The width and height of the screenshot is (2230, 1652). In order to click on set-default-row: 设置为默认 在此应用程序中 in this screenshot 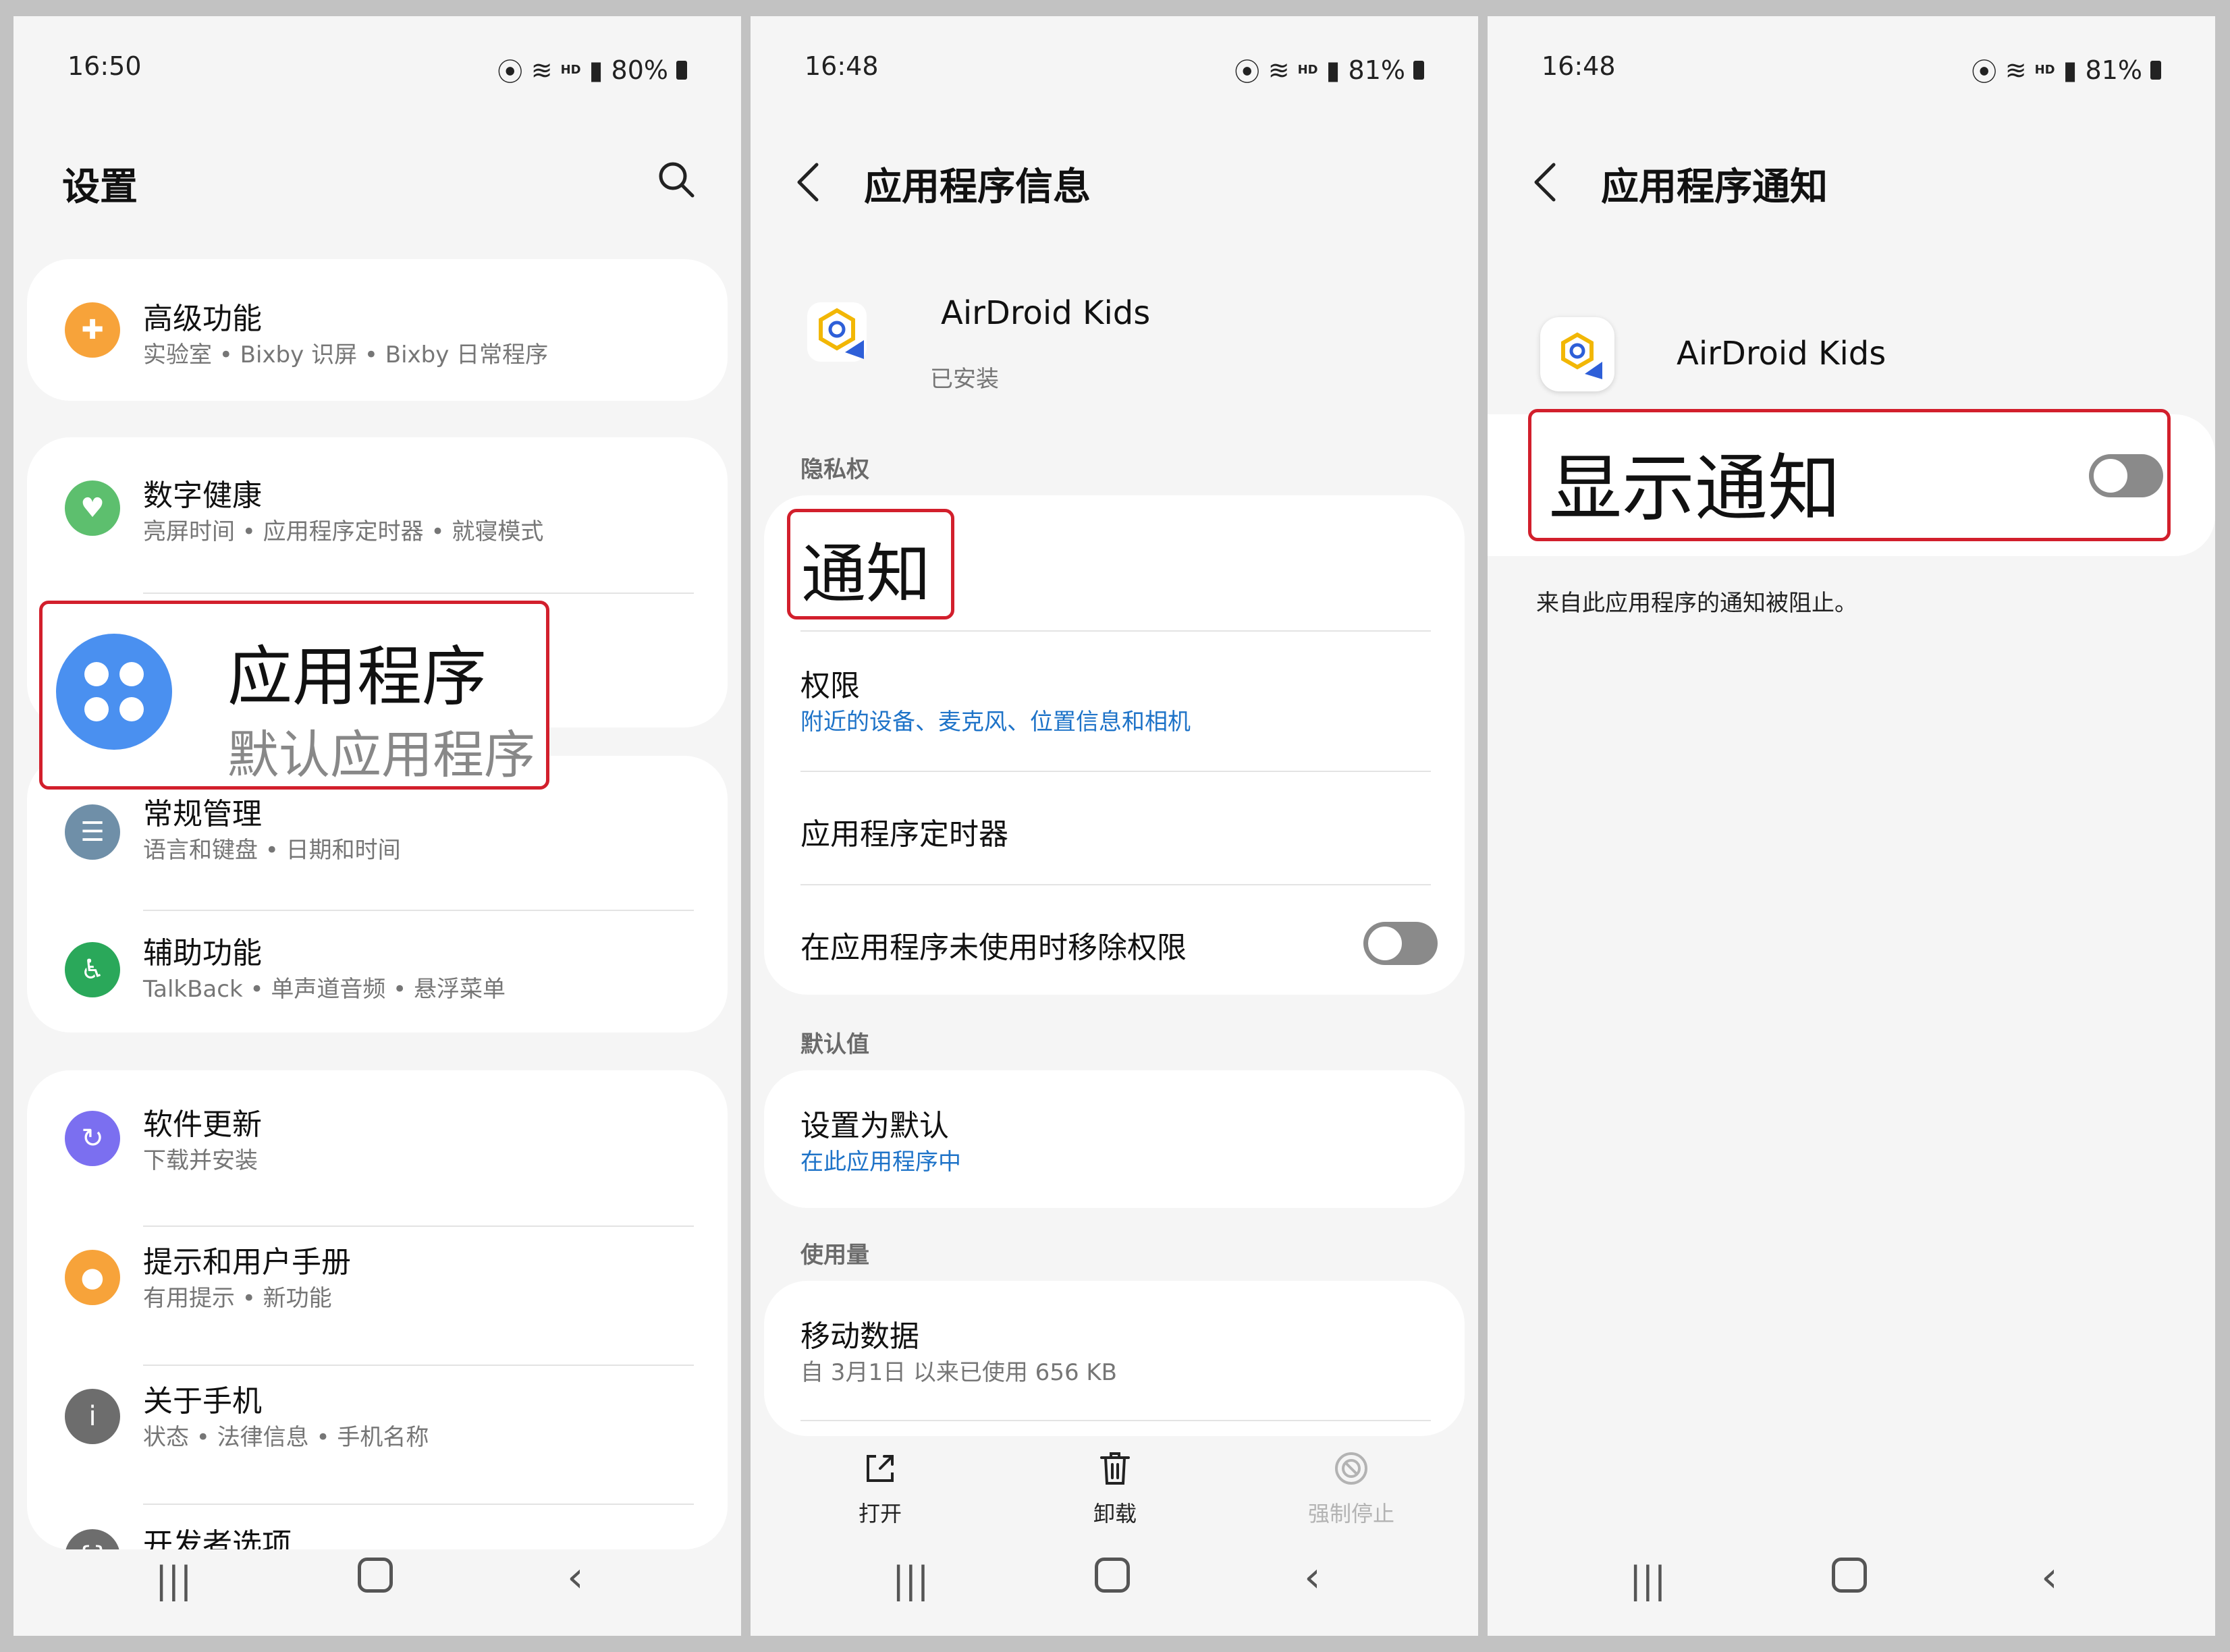, I will do `click(1114, 1139)`.